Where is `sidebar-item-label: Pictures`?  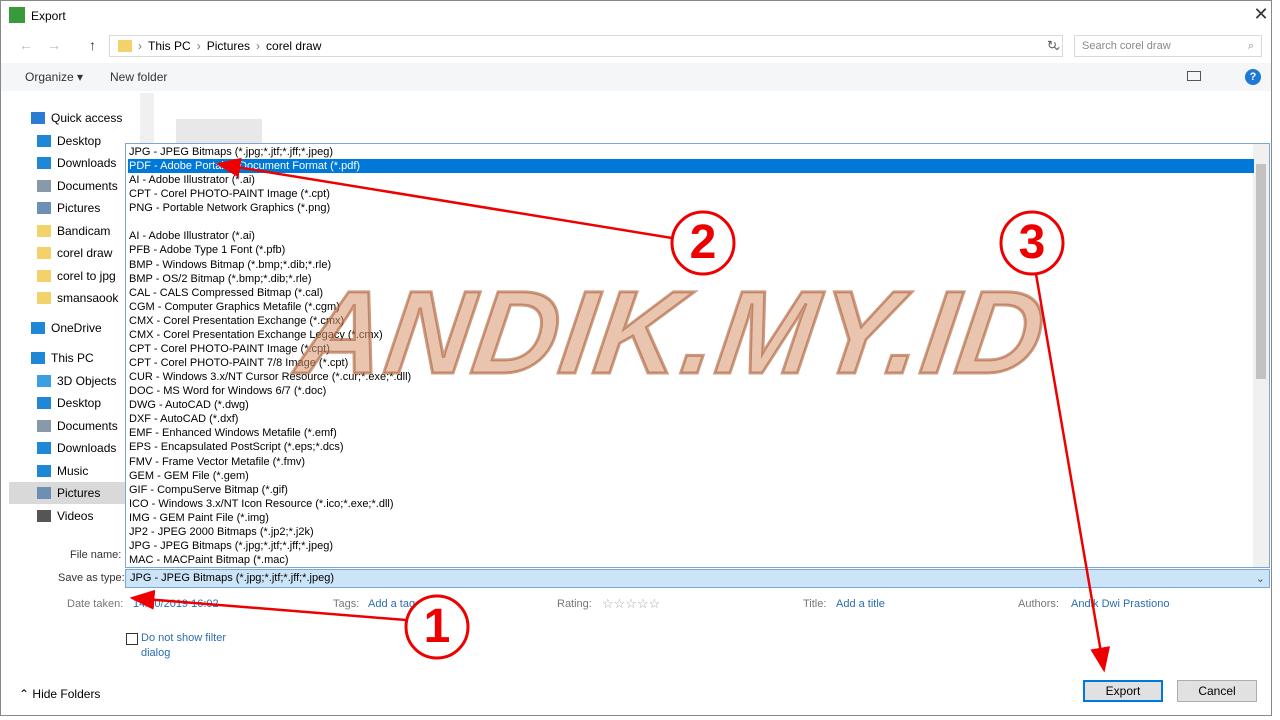 sidebar-item-label: Pictures is located at coordinates (79, 493).